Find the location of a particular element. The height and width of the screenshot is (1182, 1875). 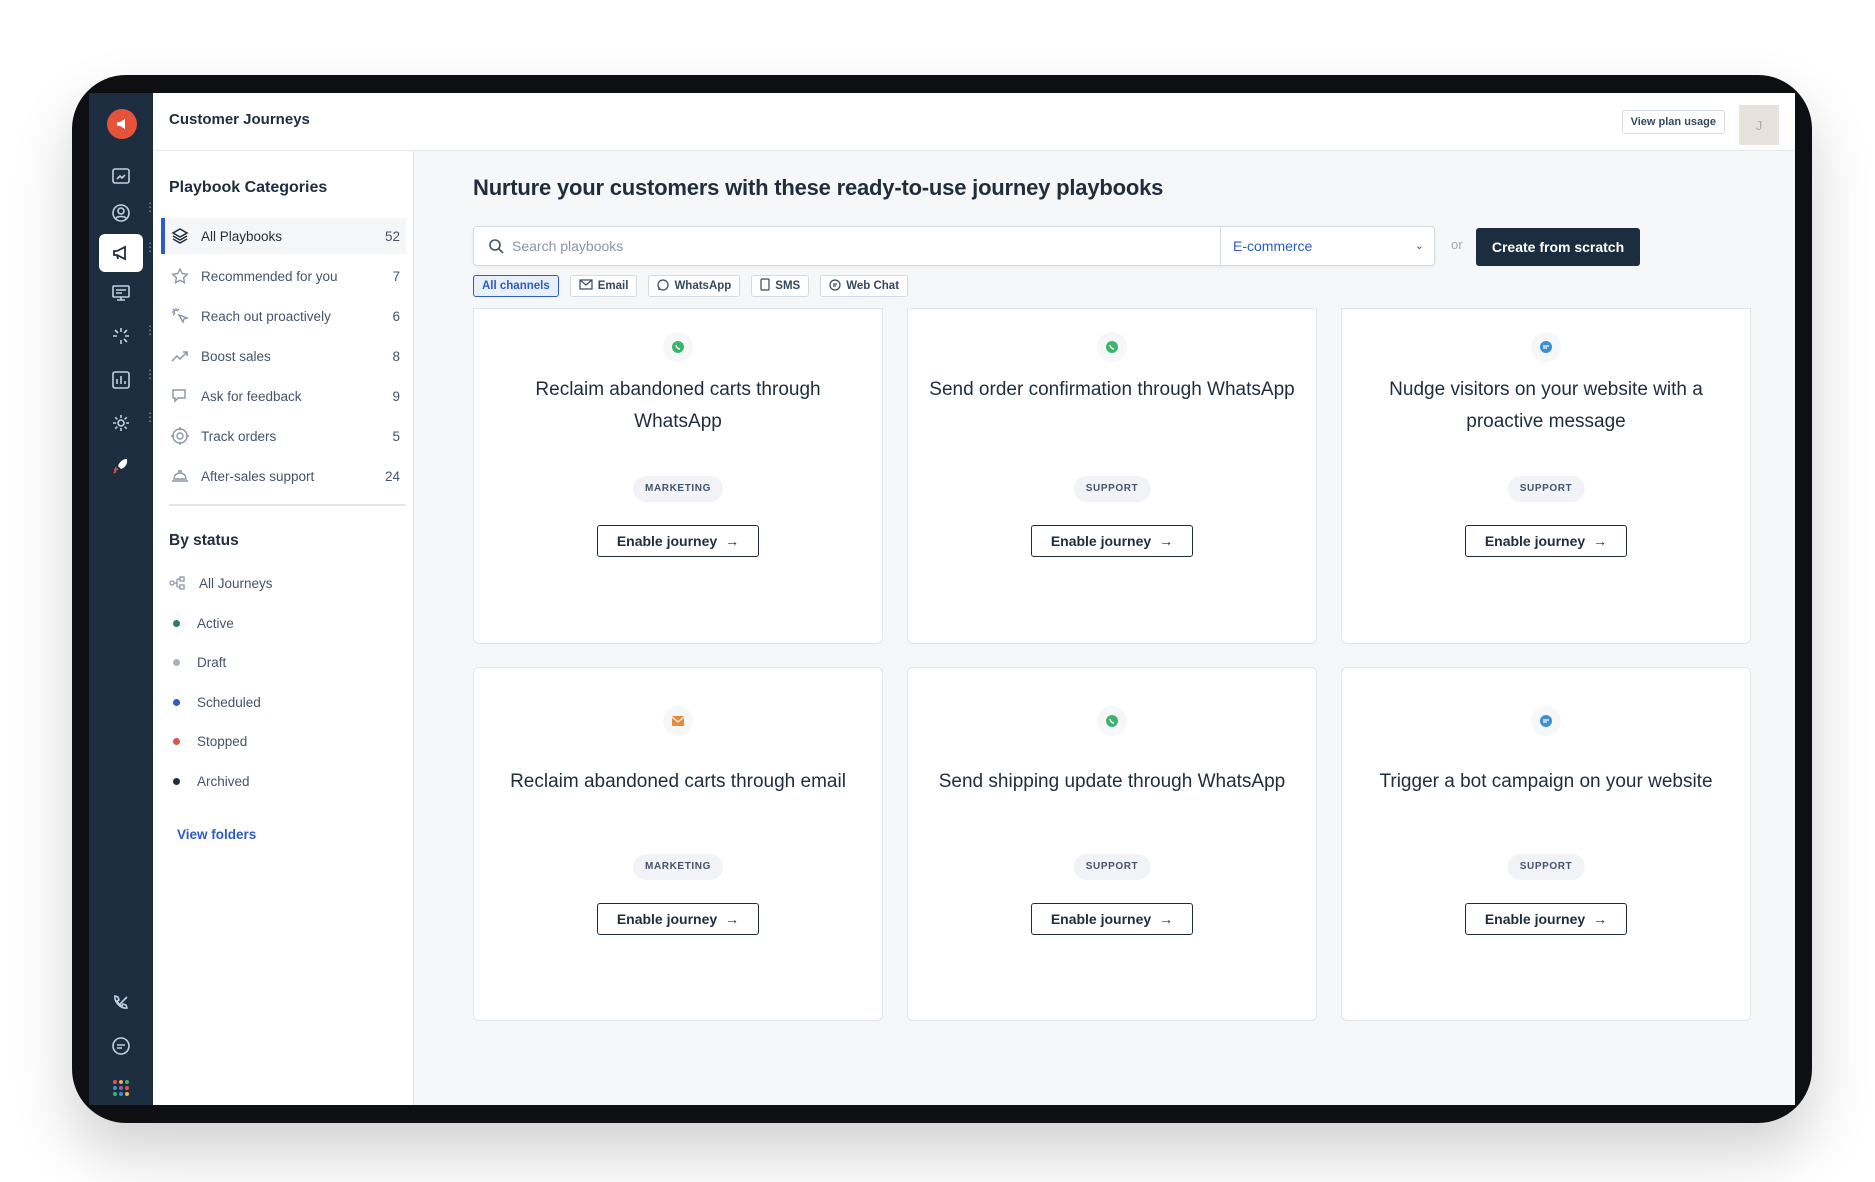

contacts-icon is located at coordinates (121, 213).